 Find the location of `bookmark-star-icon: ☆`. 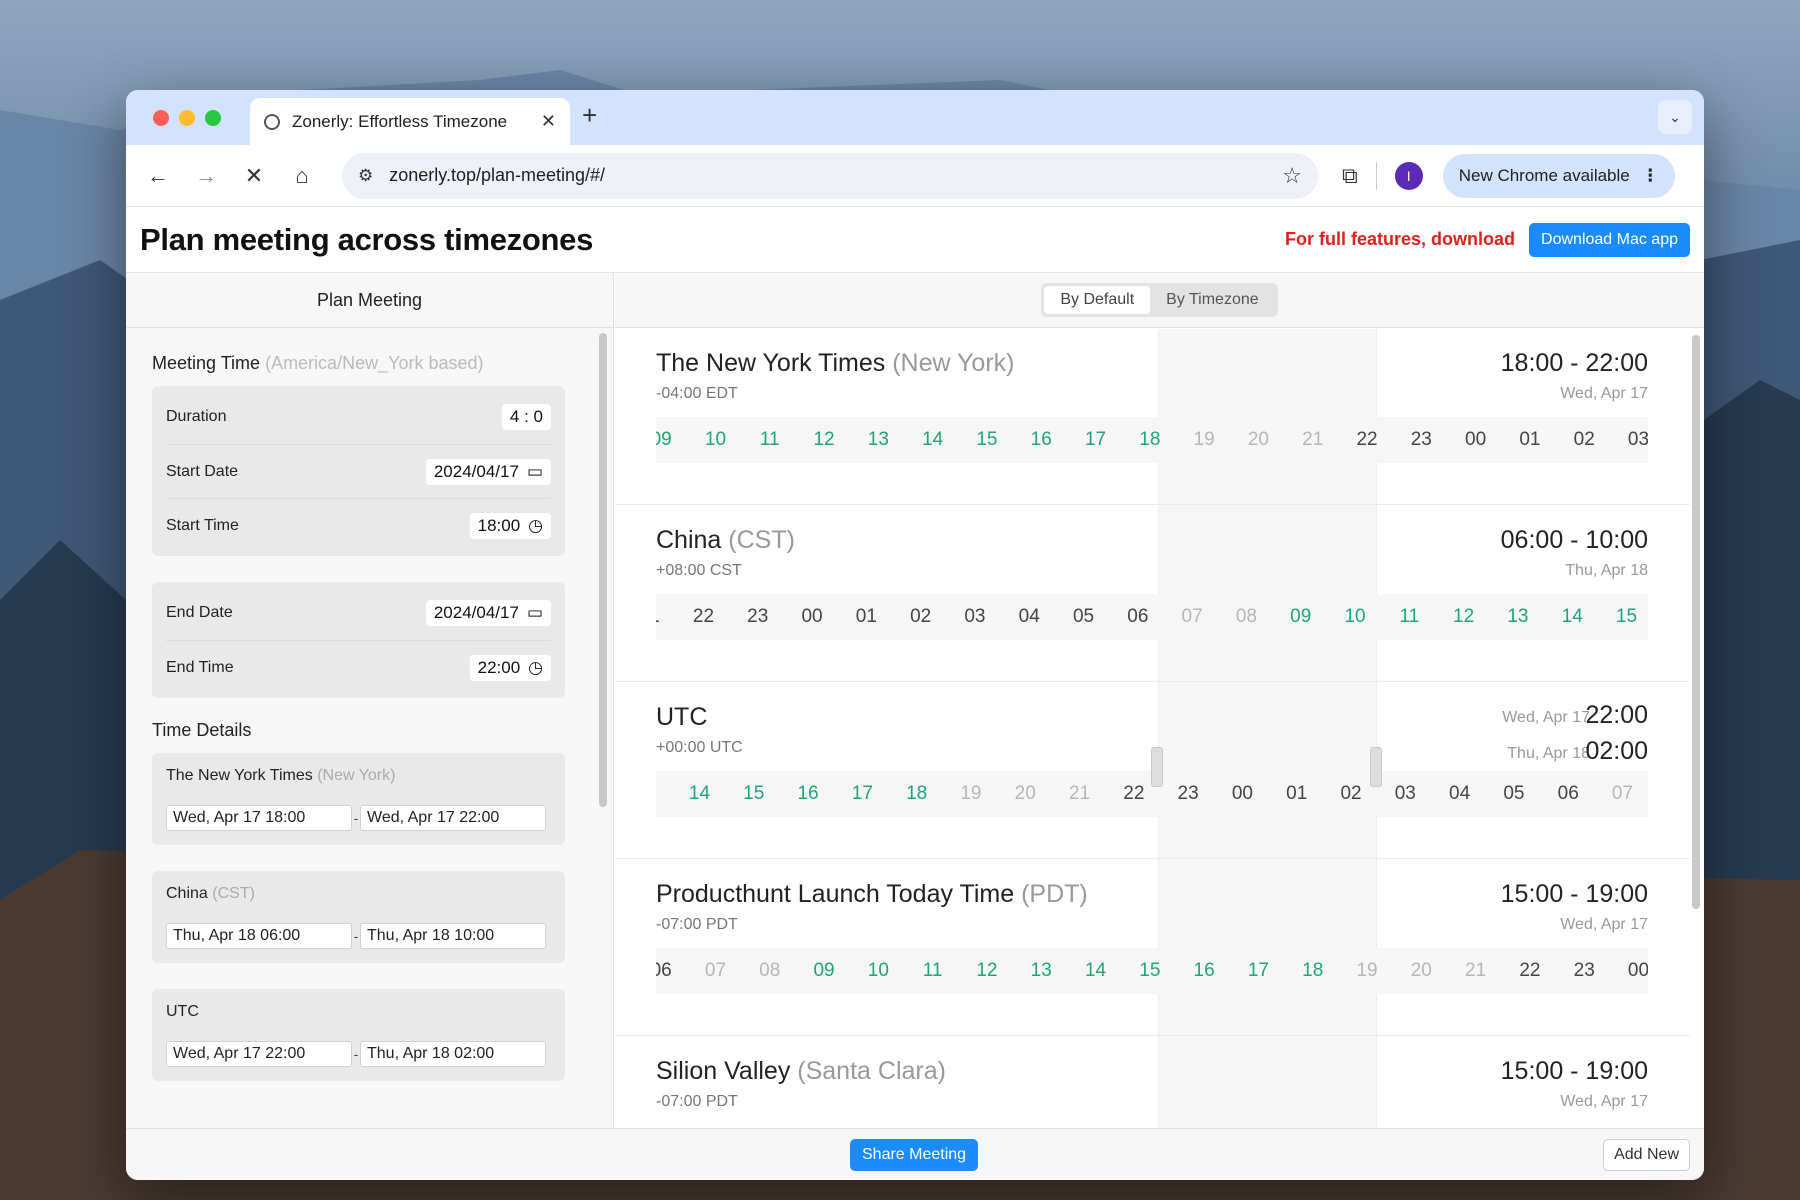

bookmark-star-icon: ☆ is located at coordinates (1292, 176).